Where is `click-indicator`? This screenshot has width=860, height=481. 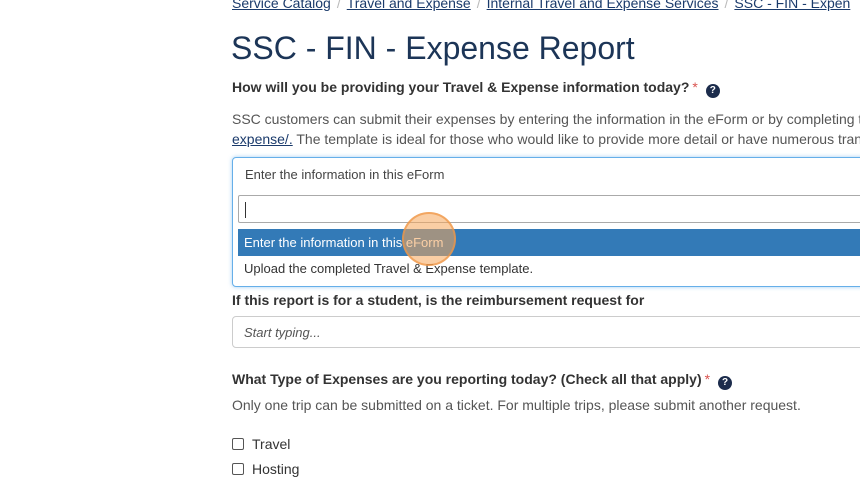 click-indicator is located at coordinates (429, 239).